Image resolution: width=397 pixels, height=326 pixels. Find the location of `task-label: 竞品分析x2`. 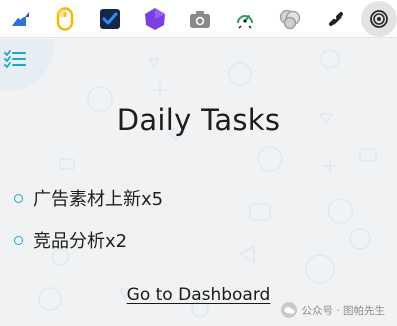

task-label: 竞品分析x2 is located at coordinates (80, 241).